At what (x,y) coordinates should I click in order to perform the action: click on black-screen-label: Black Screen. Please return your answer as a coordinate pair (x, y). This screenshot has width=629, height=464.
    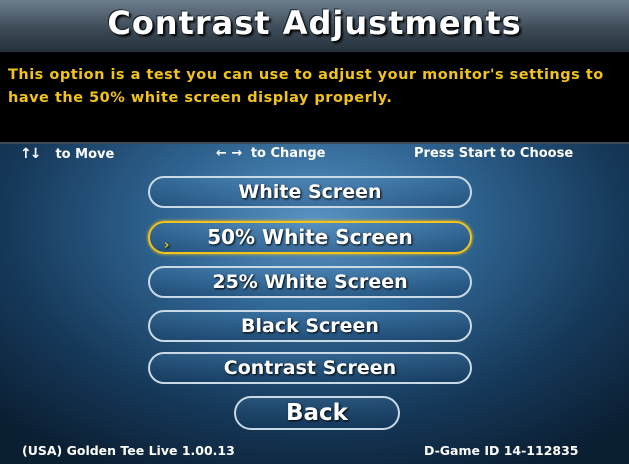
    Looking at the image, I should click on (310, 326).